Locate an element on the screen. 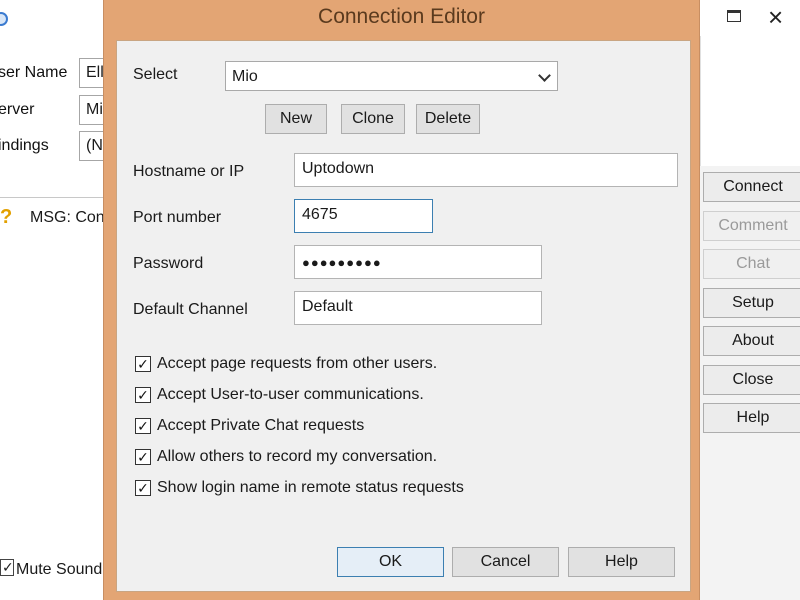 The width and height of the screenshot is (800, 600). bindings-label: indings is located at coordinates (24, 145).